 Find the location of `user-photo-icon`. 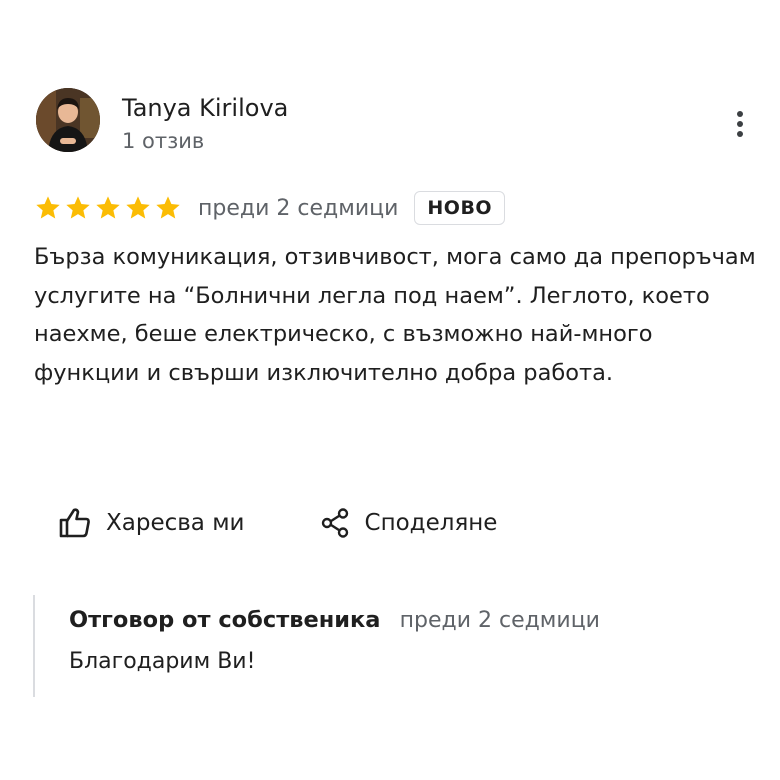

user-photo-icon is located at coordinates (68, 120).